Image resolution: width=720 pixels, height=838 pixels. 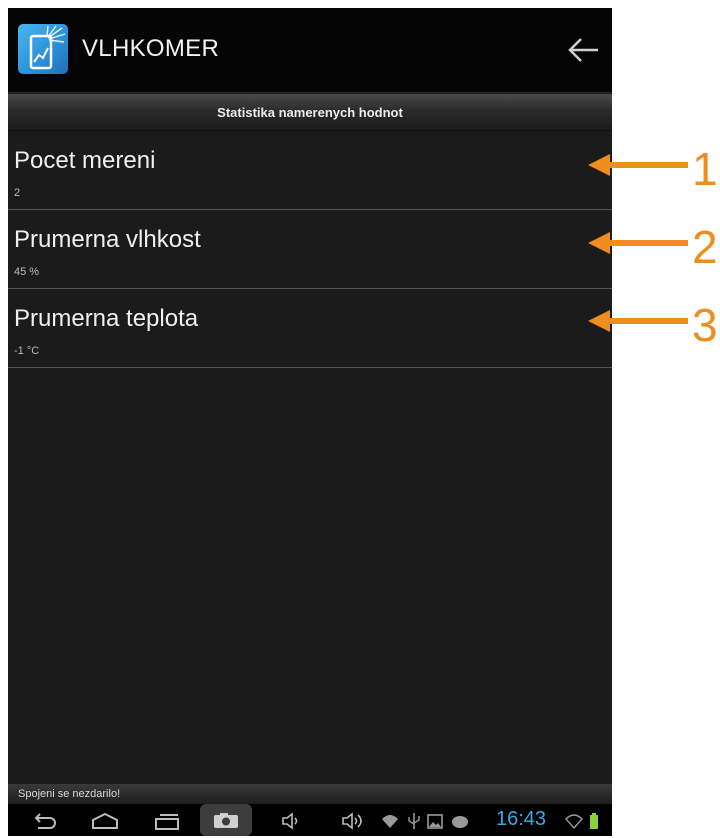 I want to click on annotation-1: 1, so click(x=653, y=172).